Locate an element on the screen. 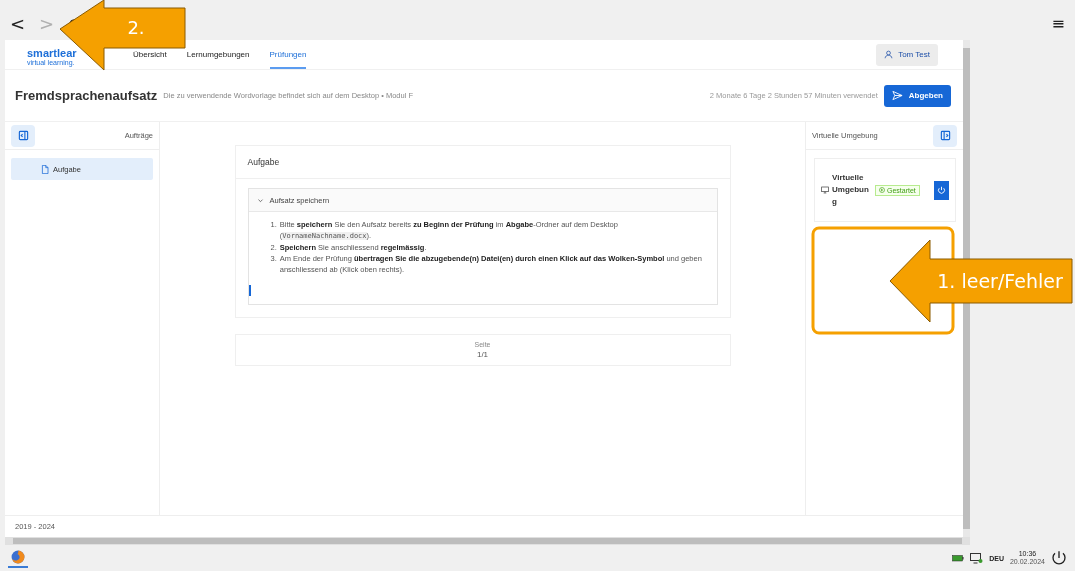  user-icon is located at coordinates (889, 54).